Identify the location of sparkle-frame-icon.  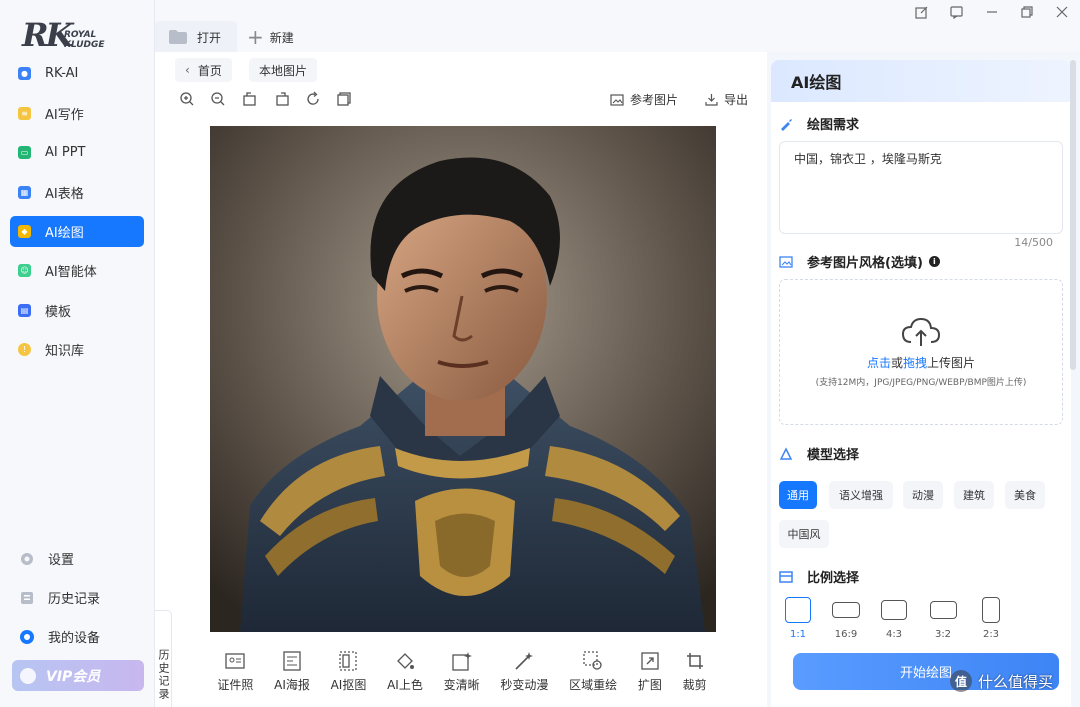
(462, 661).